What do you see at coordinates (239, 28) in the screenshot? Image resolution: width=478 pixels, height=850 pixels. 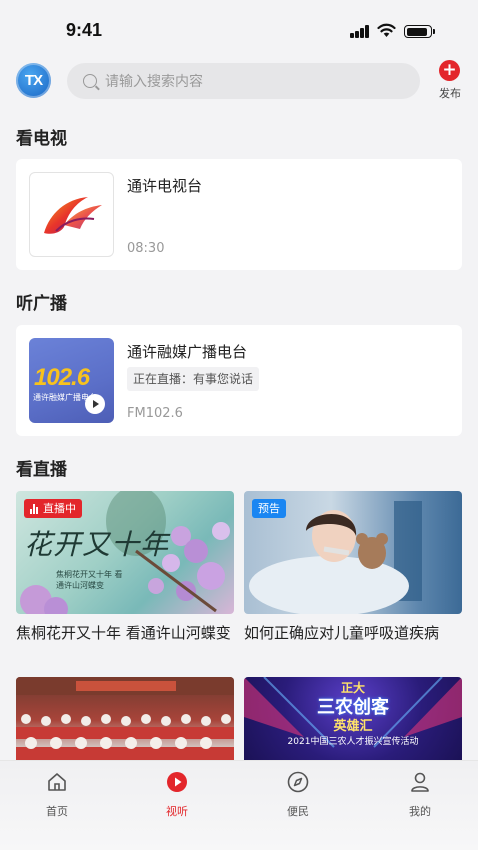 I see `status-bar: 9:41` at bounding box center [239, 28].